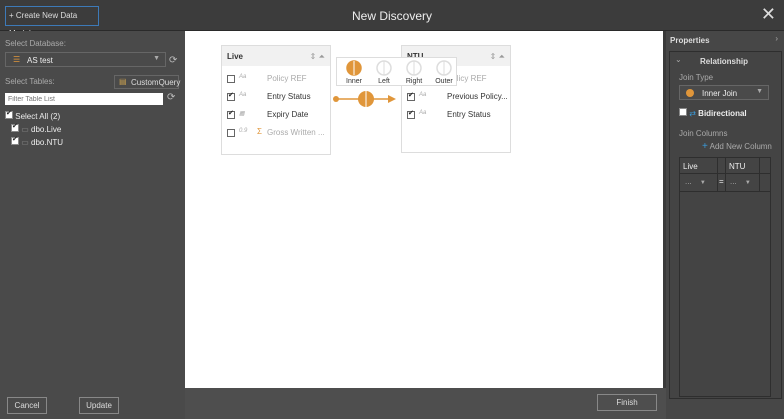 The width and height of the screenshot is (784, 419). I want to click on database-value: AS test, so click(40, 60).